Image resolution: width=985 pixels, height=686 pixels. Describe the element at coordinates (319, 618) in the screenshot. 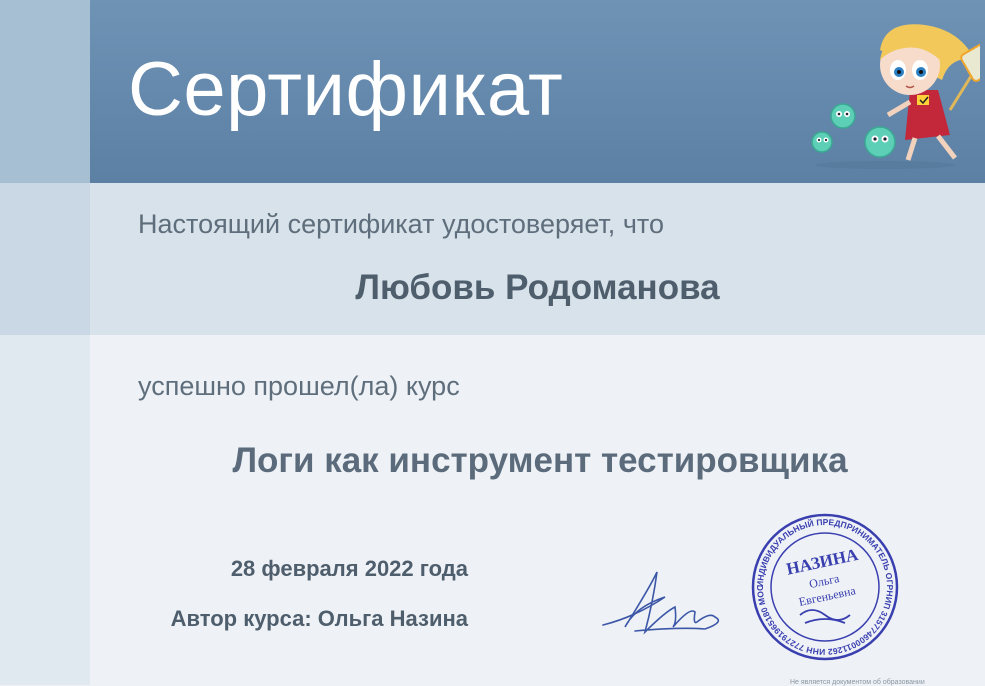

I see `course-author: Автор курса: Ольга Назина` at that location.